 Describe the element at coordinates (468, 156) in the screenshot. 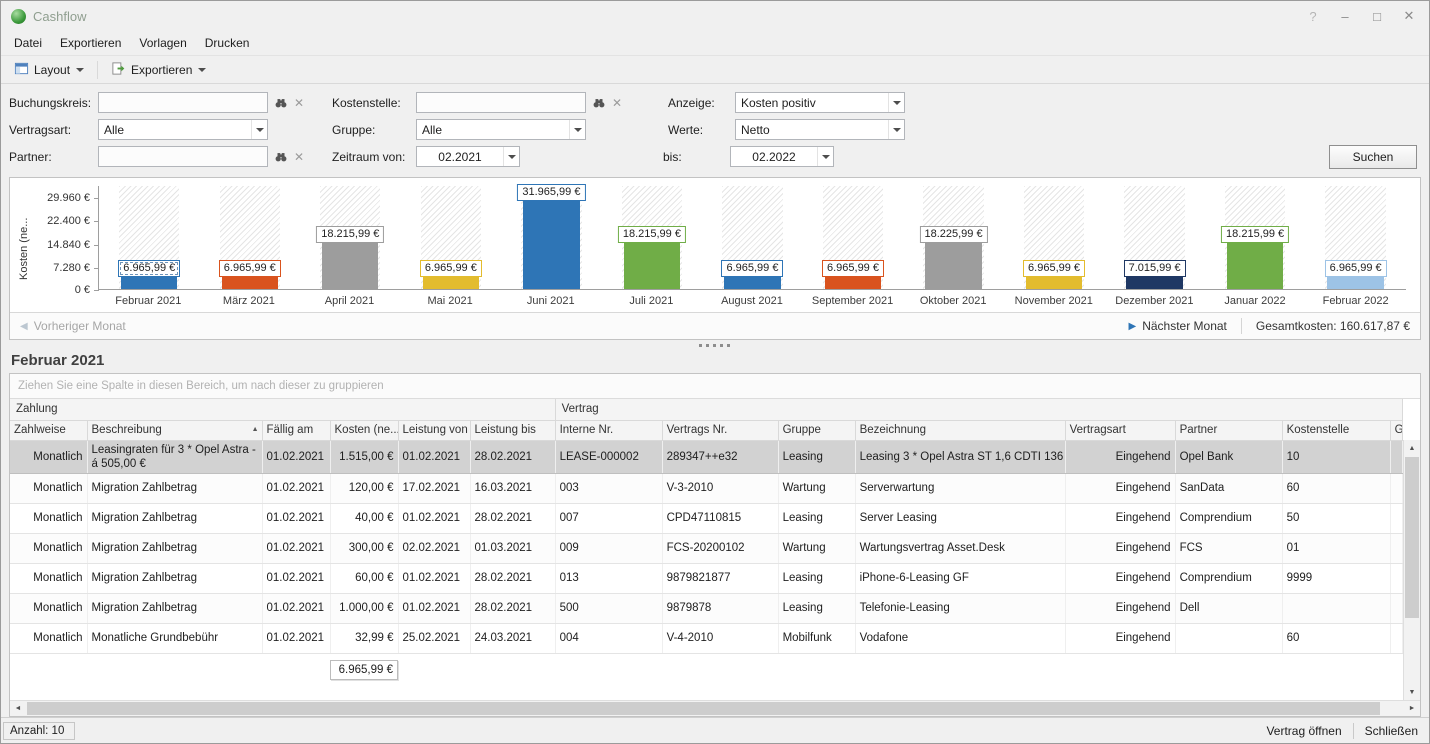

I see `zeitraum-von-dropdown: 02.2021` at that location.